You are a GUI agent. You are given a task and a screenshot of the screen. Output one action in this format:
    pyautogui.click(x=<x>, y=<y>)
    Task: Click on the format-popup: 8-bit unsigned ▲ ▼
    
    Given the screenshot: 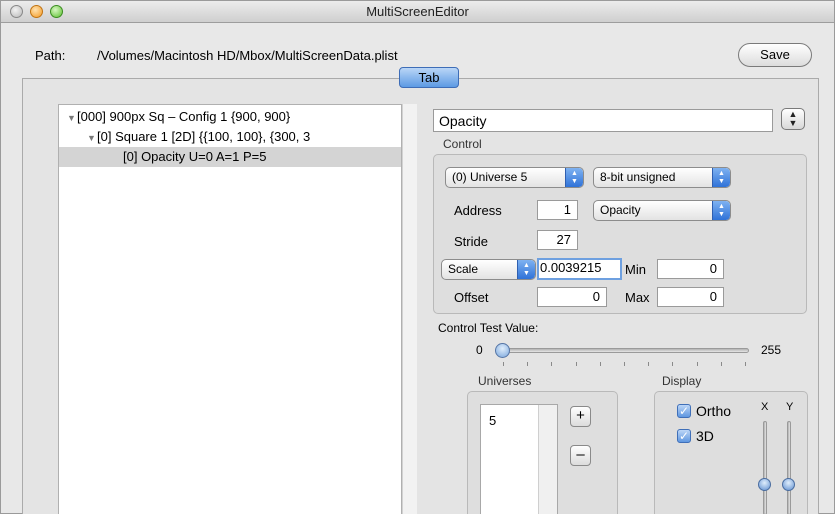 What is the action you would take?
    pyautogui.click(x=662, y=177)
    